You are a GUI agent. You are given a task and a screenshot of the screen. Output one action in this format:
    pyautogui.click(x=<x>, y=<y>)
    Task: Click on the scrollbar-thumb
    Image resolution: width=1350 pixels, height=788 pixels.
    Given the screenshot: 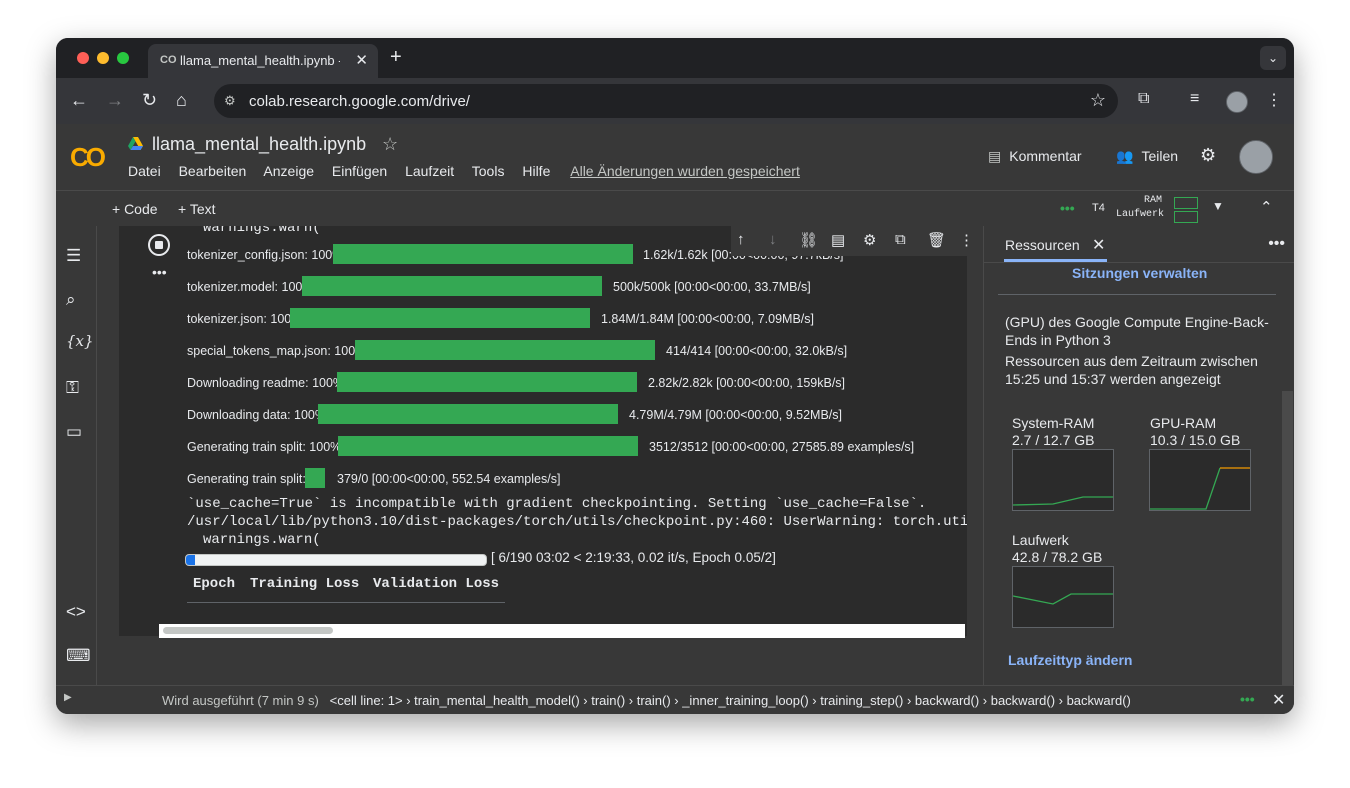 What is the action you would take?
    pyautogui.click(x=248, y=630)
    